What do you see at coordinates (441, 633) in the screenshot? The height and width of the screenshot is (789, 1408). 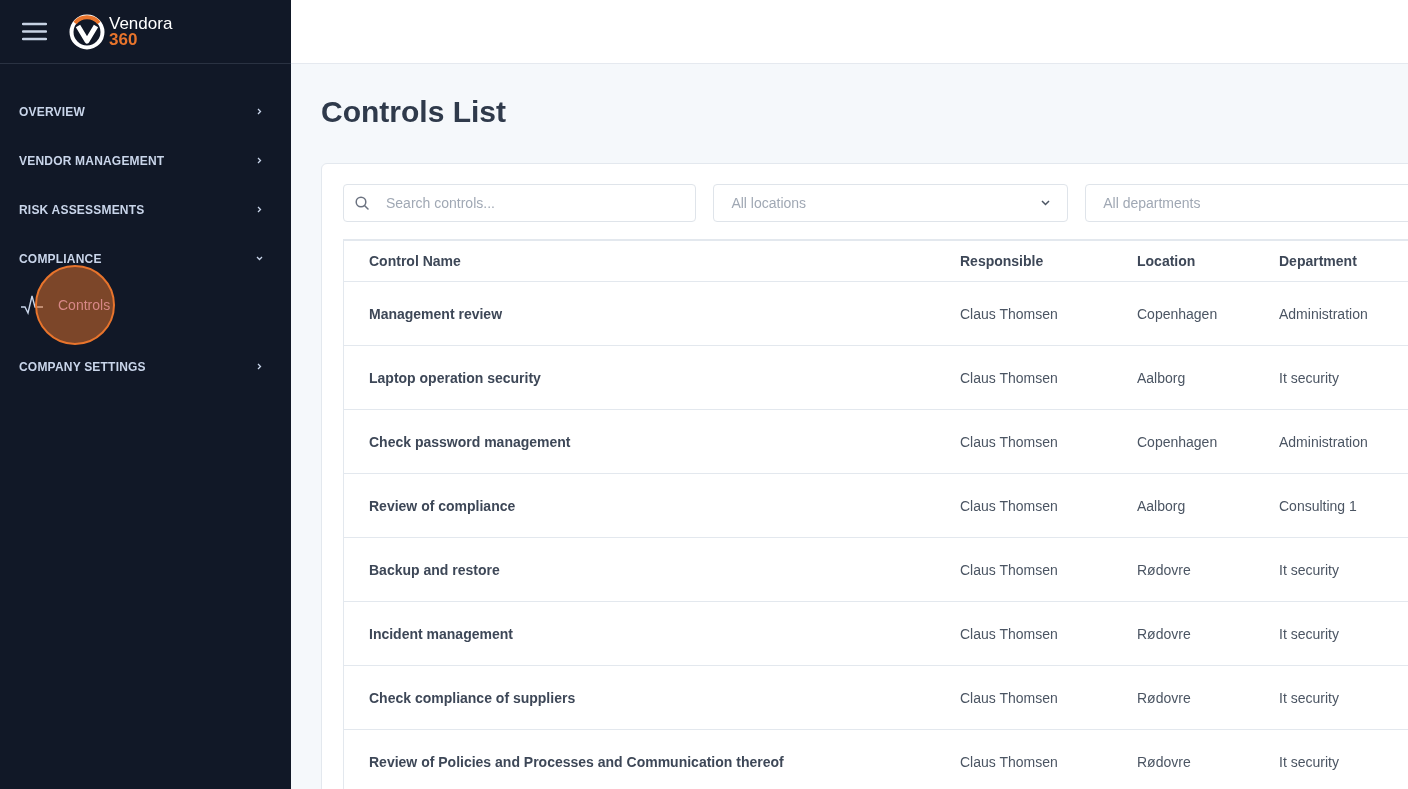 I see `table-cell: Incident management` at bounding box center [441, 633].